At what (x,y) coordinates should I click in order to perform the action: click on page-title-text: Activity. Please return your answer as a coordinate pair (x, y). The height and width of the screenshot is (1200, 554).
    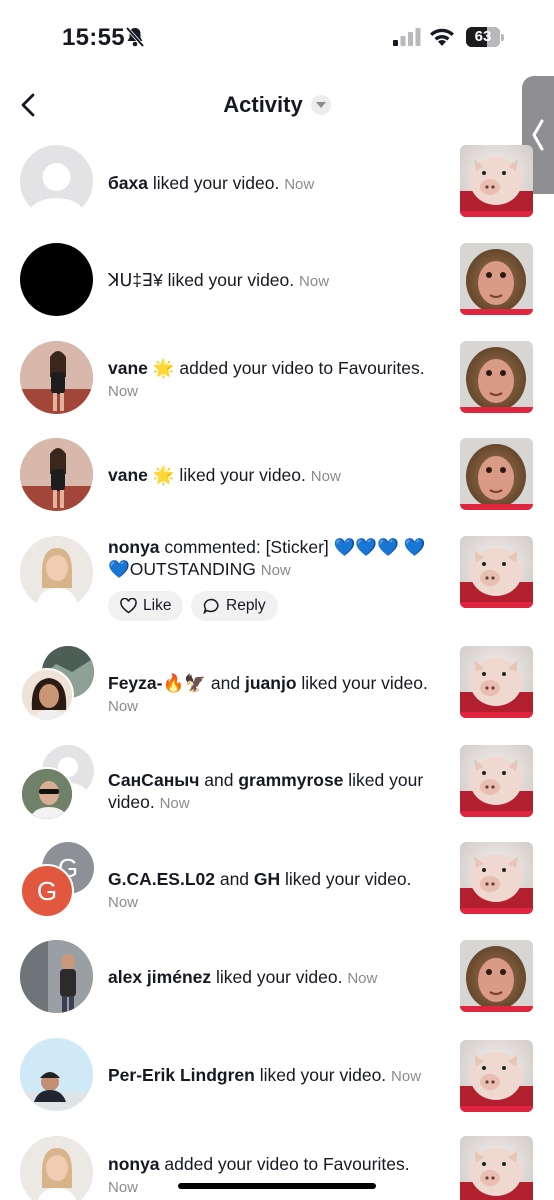
    Looking at the image, I should click on (263, 104).